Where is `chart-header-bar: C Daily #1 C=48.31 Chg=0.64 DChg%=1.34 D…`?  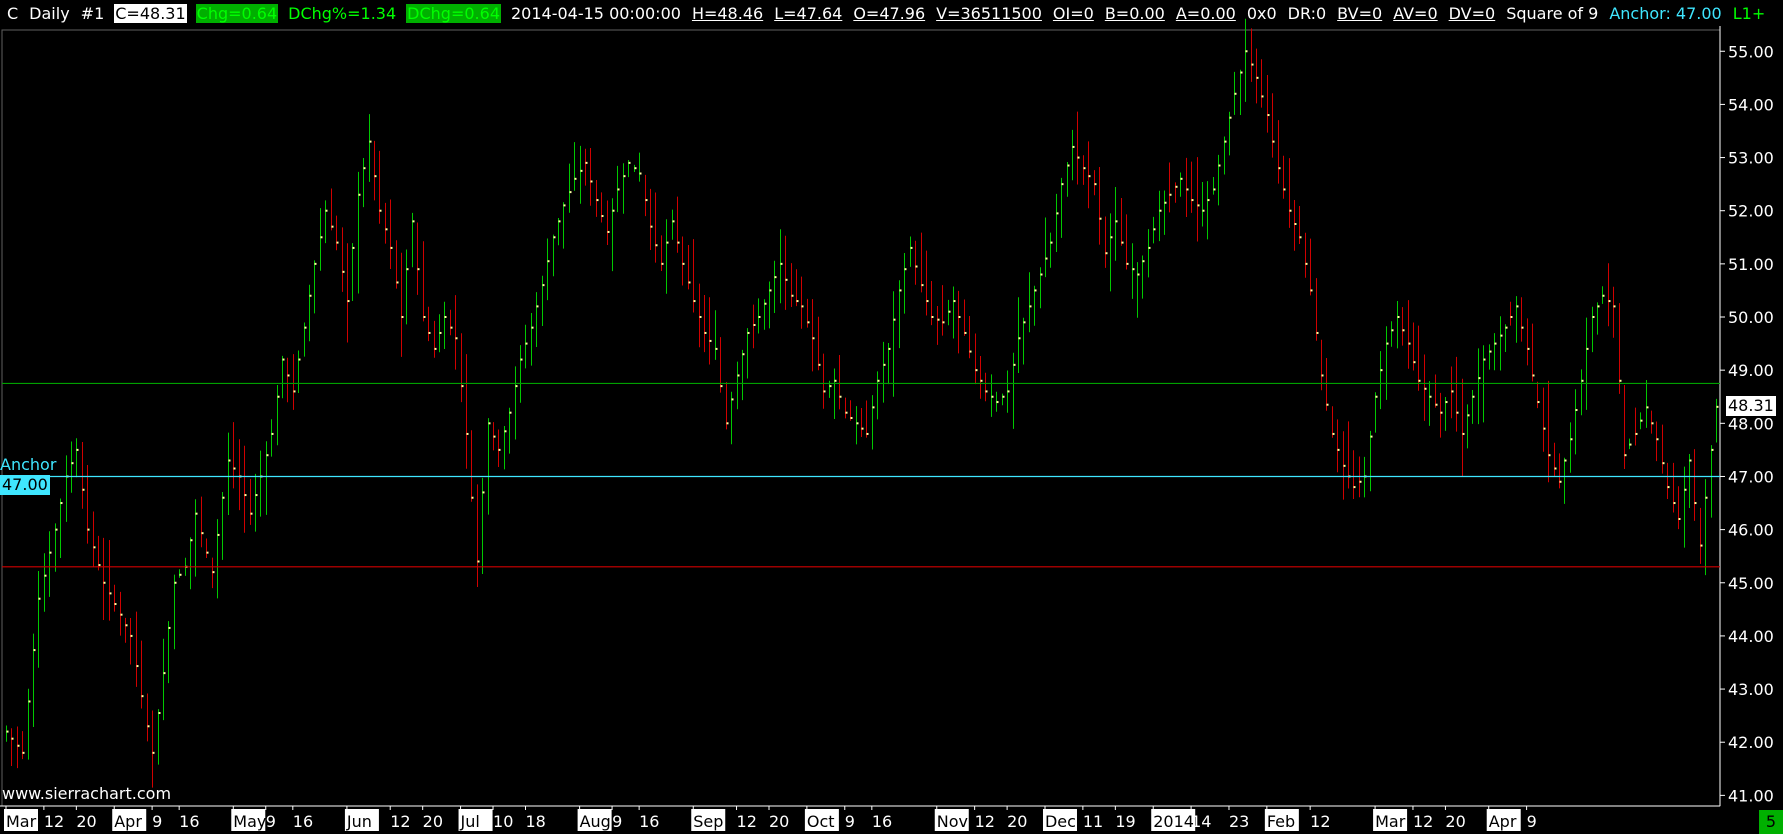
chart-header-bar: C Daily #1 C=48.31 Chg=0.64 DChg%=1.34 D… is located at coordinates (891, 13).